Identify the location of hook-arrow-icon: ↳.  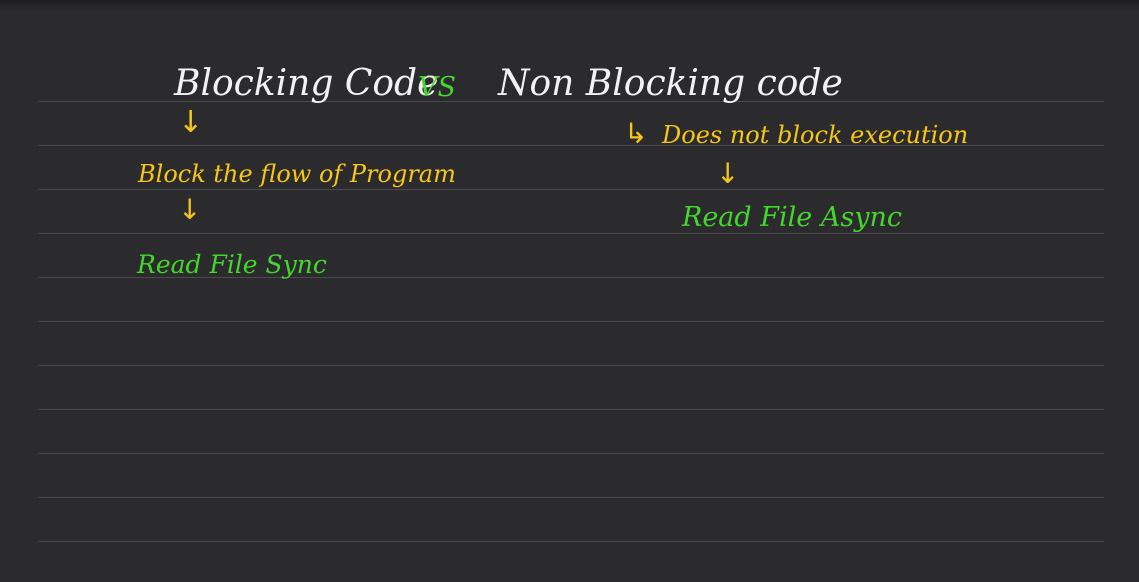
(636, 133).